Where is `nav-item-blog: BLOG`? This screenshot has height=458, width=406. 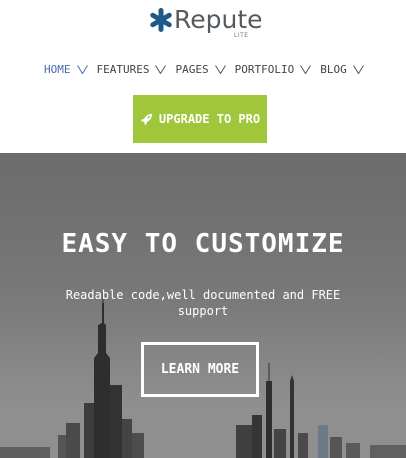 nav-item-blog: BLOG is located at coordinates (342, 69).